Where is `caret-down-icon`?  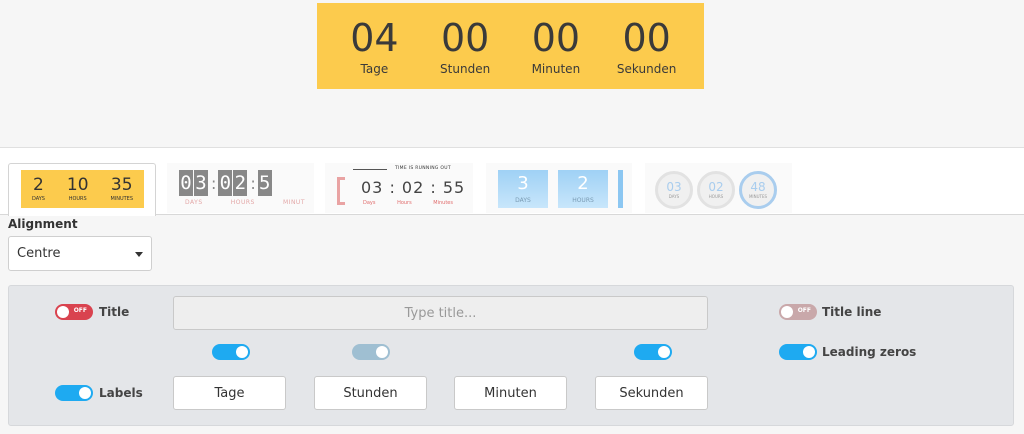
caret-down-icon is located at coordinates (139, 254).